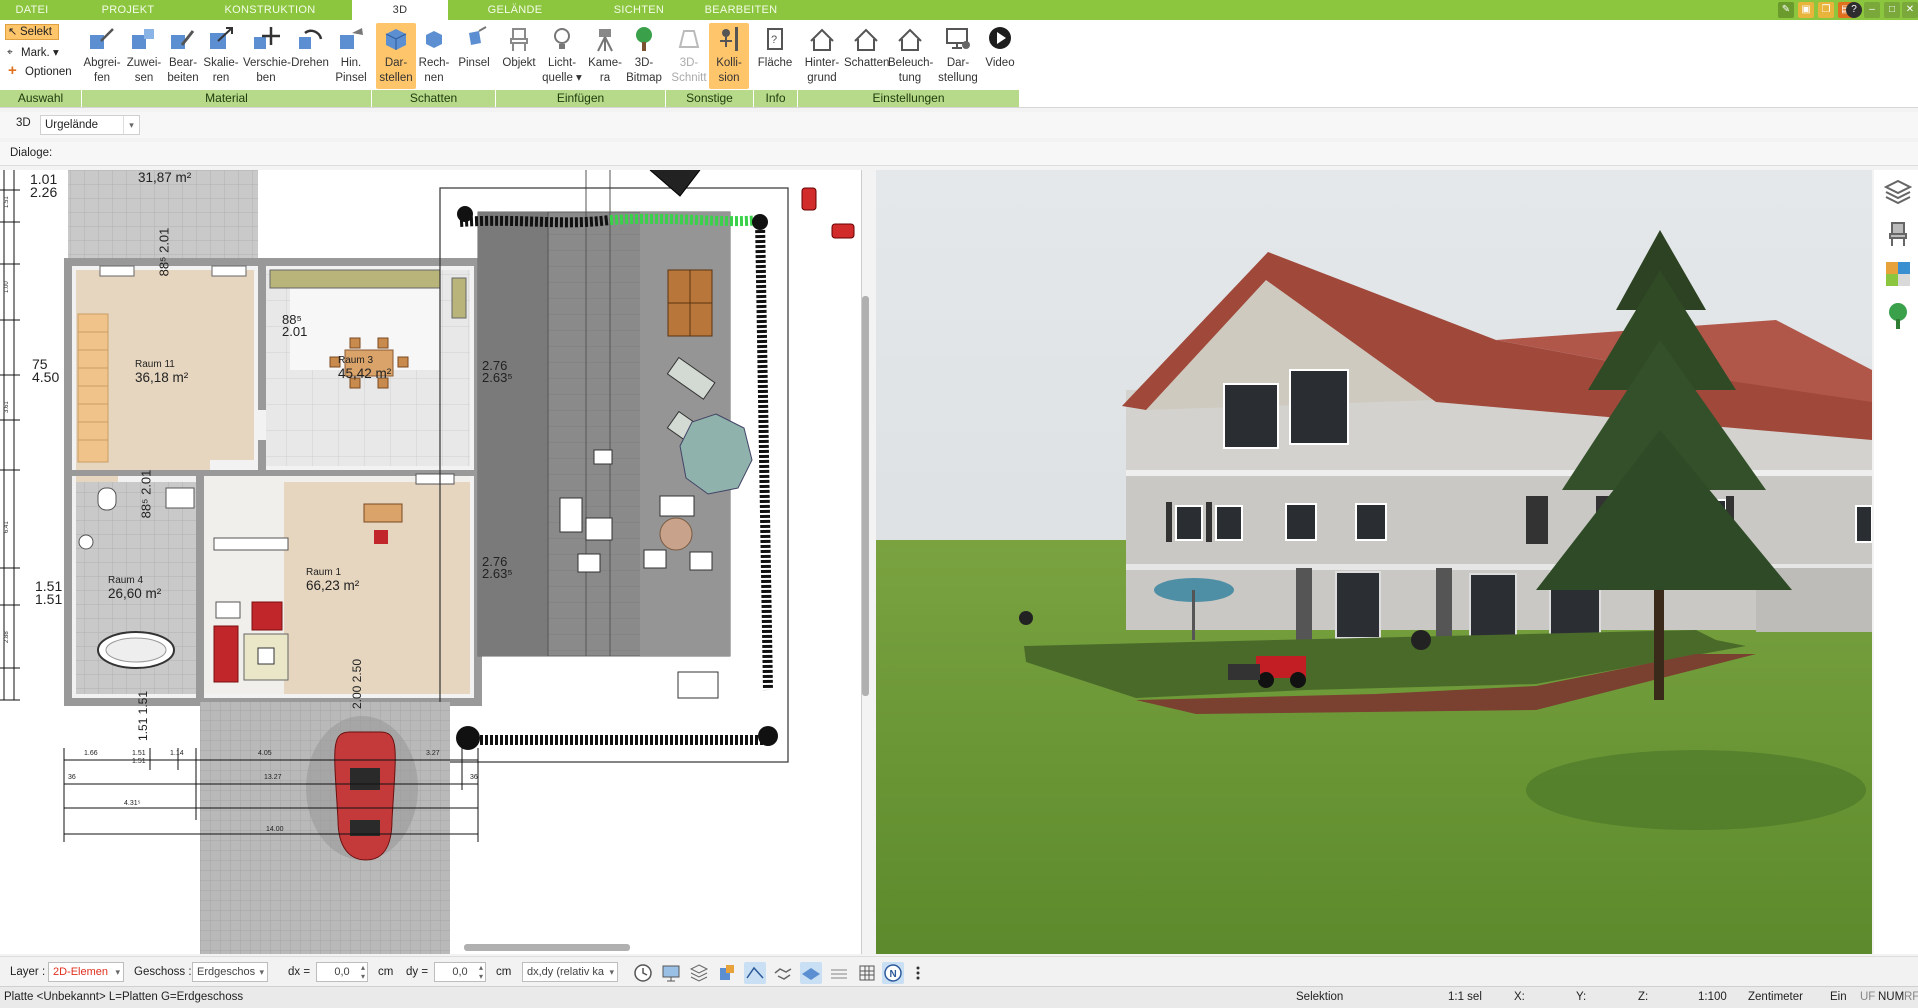 The height and width of the screenshot is (1008, 1918). I want to click on camera-button: Kame-ra, so click(605, 56).